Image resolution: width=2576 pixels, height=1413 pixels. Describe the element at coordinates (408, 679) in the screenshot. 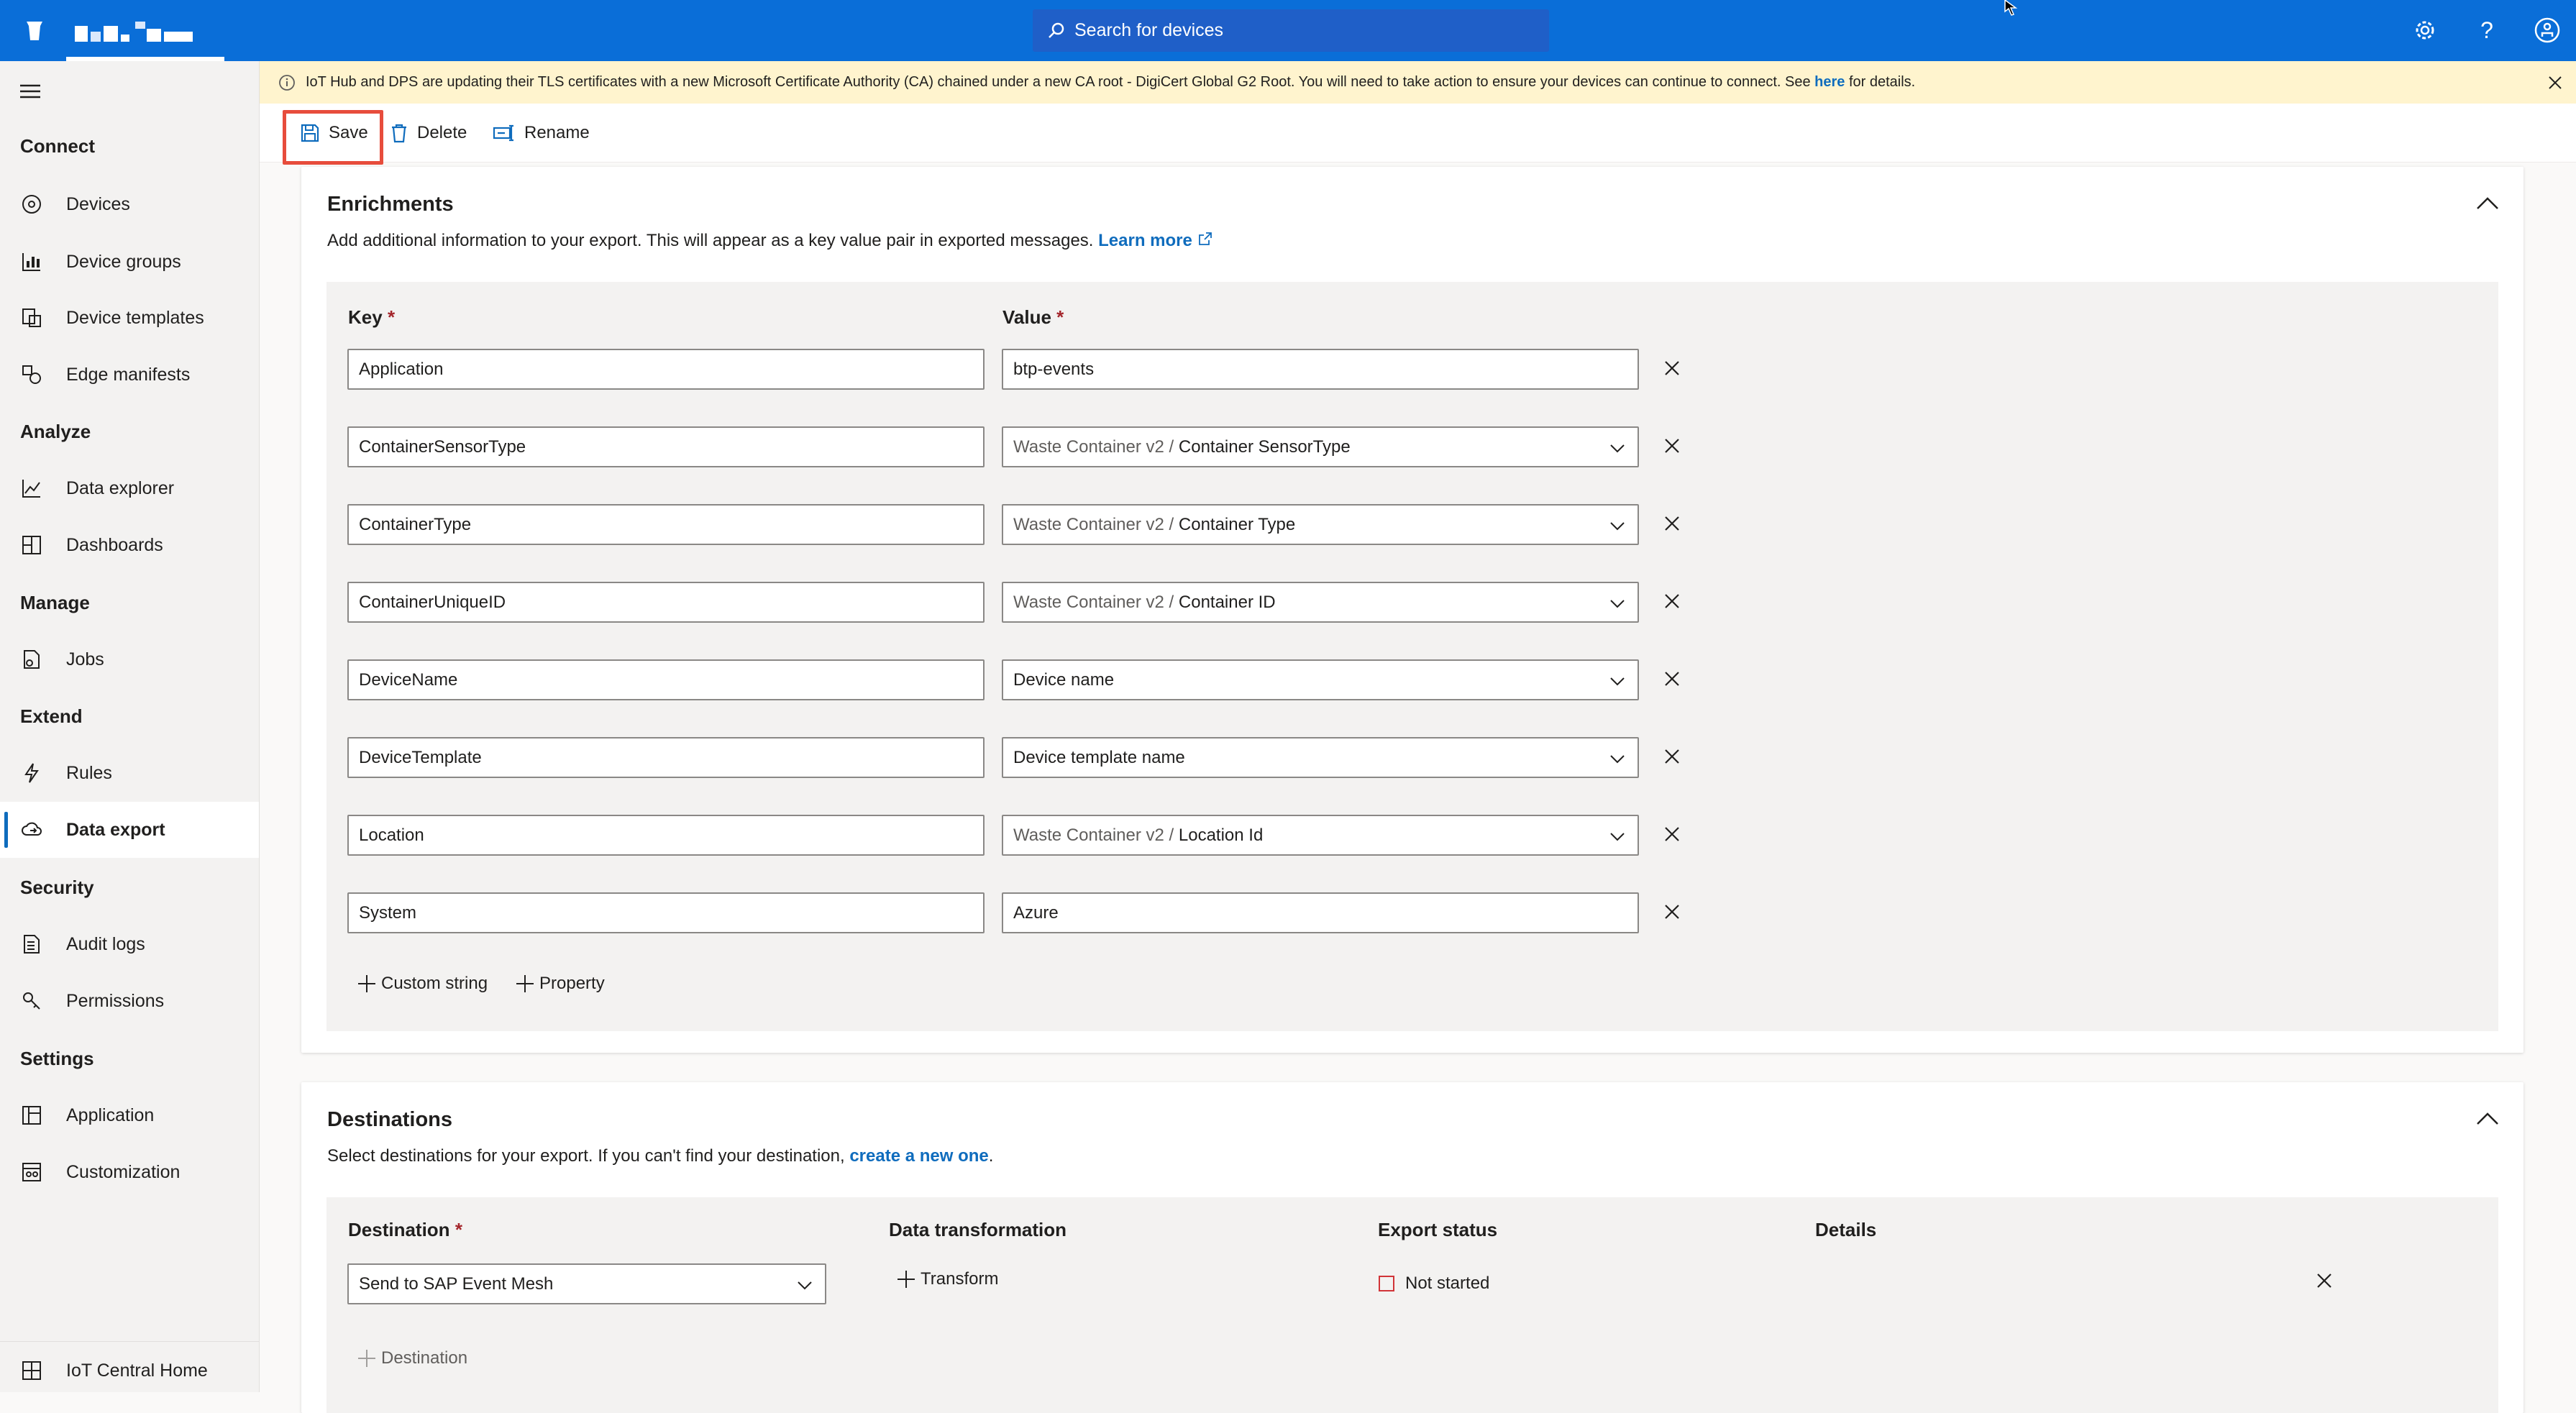

I see `enrichment-key-value: DeviceName` at that location.